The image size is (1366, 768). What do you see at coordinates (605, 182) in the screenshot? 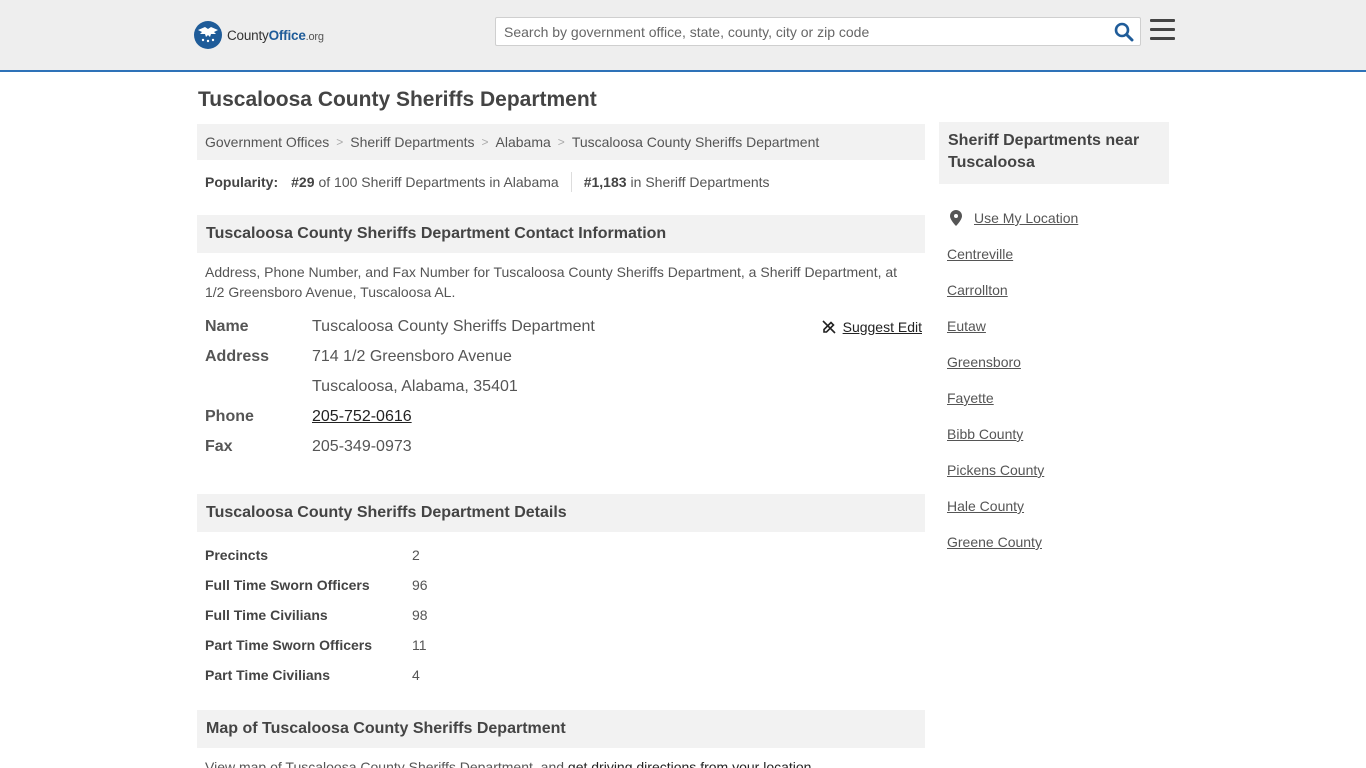
I see `national-rank: #1,183` at bounding box center [605, 182].